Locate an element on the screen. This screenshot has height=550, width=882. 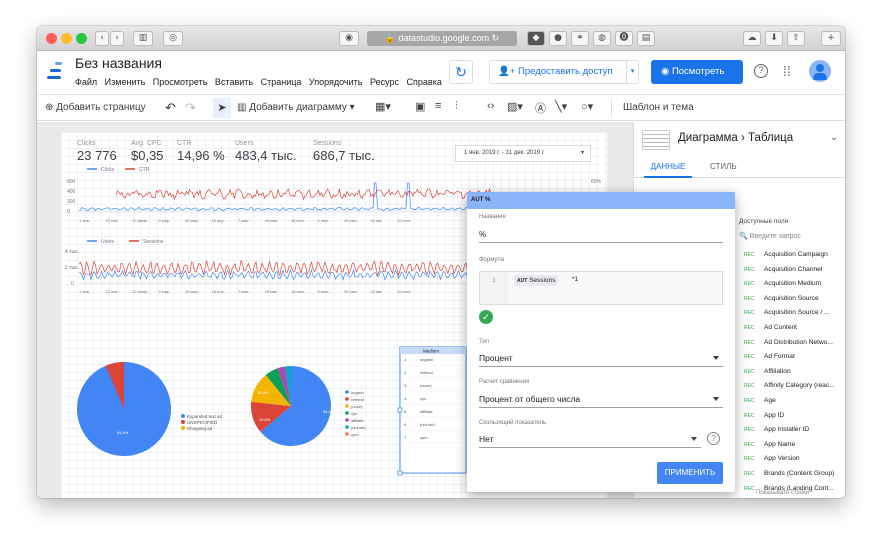
add-circle-icon: ⊕ is located at coordinates (51, 107).